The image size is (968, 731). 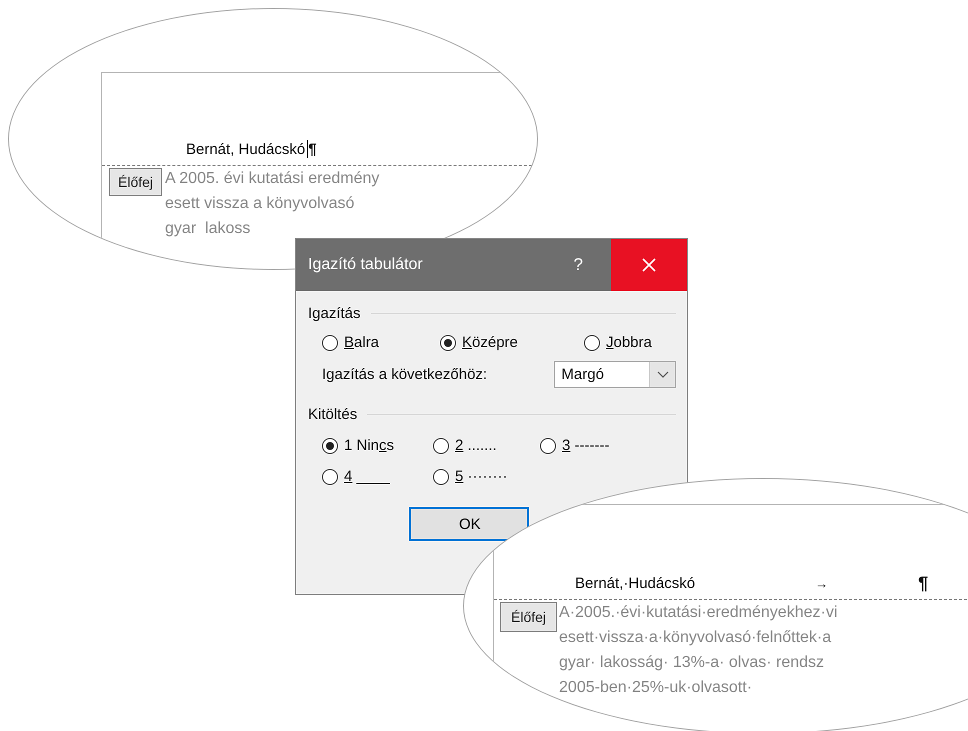 What do you see at coordinates (469, 524) in the screenshot?
I see `ok-button: OK` at bounding box center [469, 524].